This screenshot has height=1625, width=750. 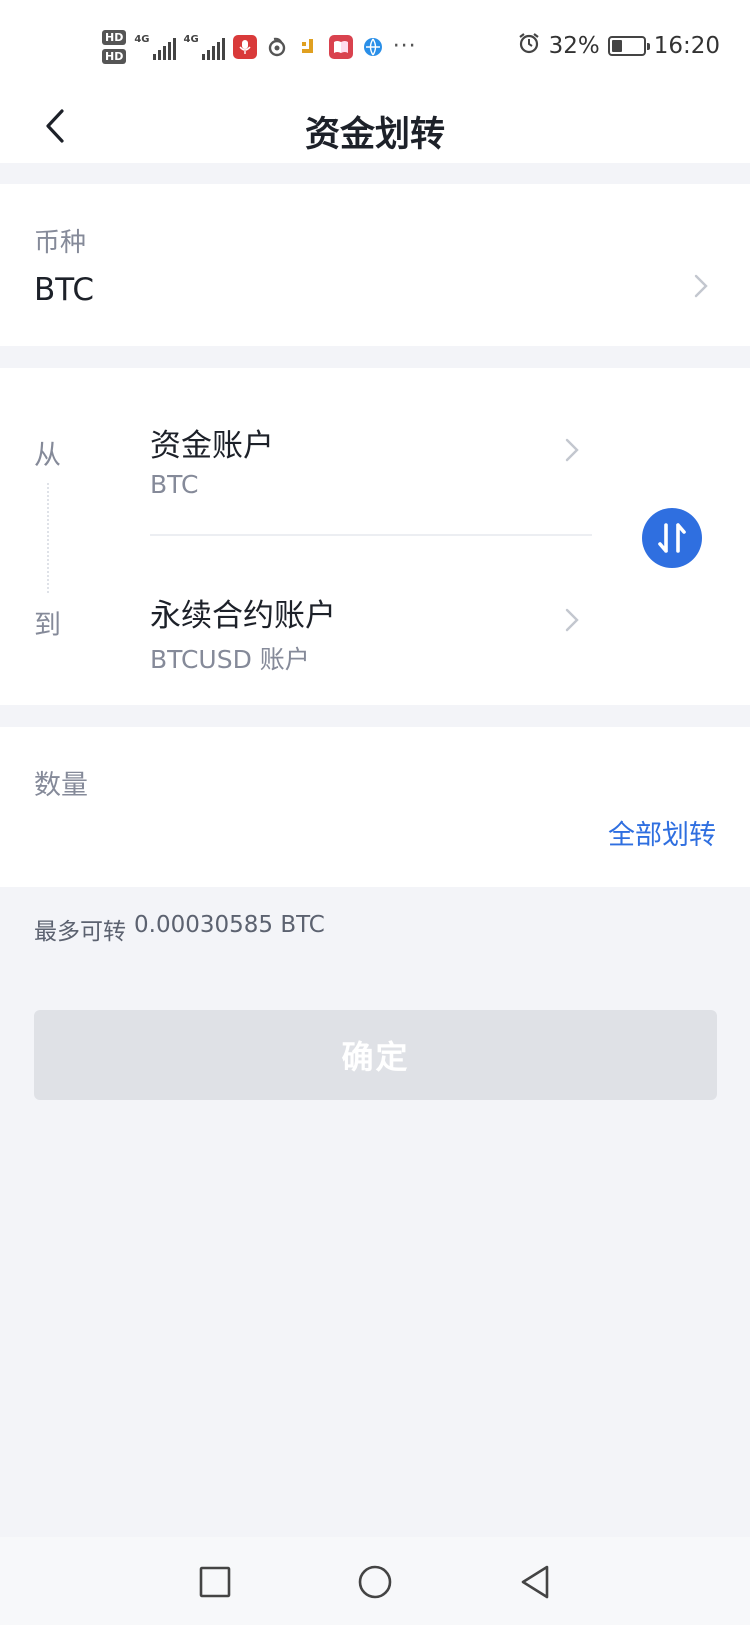 I want to click on system-back-button, so click(x=535, y=1582).